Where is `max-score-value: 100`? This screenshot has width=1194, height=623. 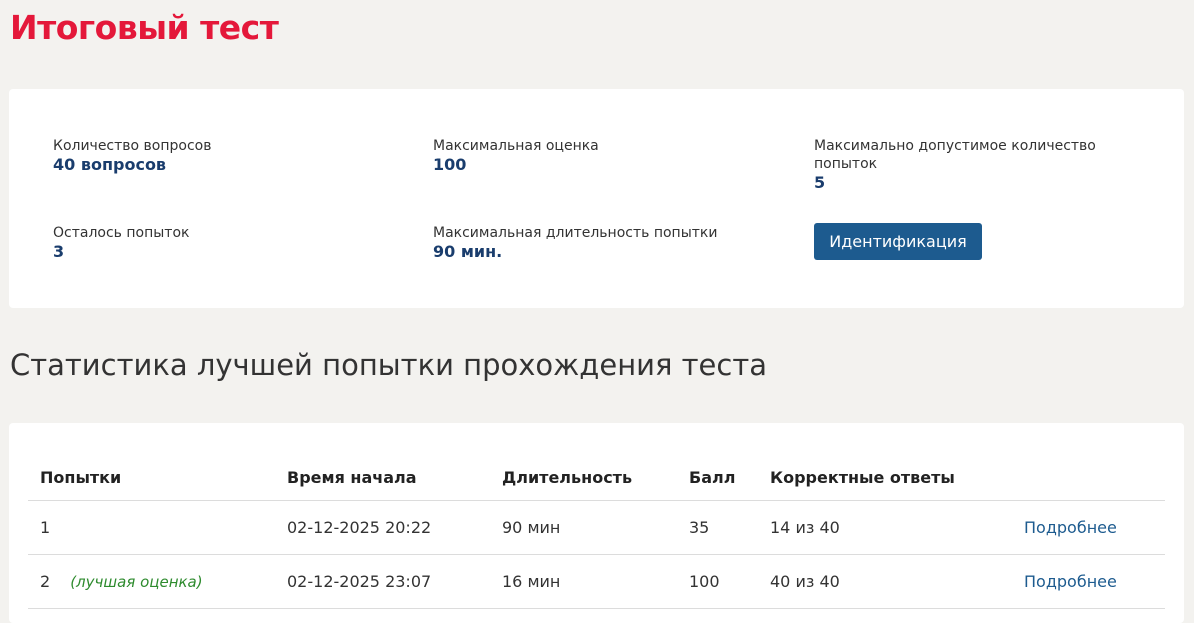
max-score-value: 100 is located at coordinates (450, 164).